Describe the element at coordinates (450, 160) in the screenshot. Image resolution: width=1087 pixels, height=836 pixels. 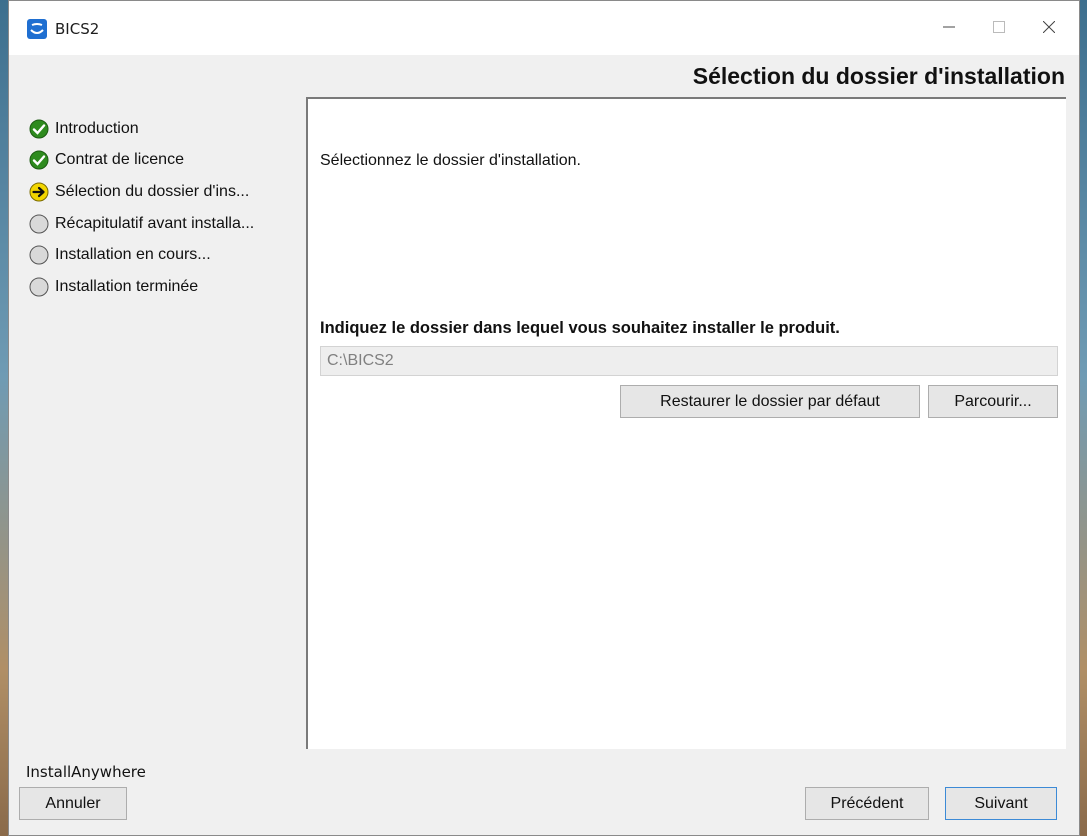
I see `intro-text: Sélectionnez le dossier d'installation.` at that location.